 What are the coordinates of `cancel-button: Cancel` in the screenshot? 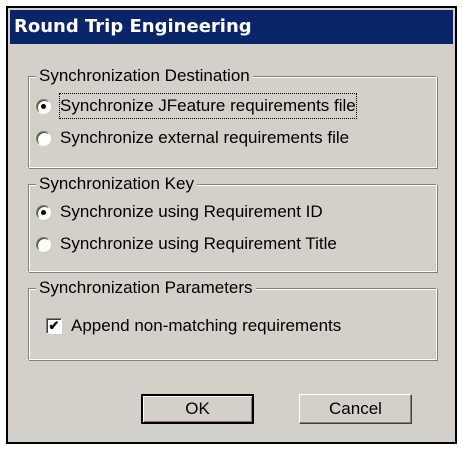 It's located at (355, 409).